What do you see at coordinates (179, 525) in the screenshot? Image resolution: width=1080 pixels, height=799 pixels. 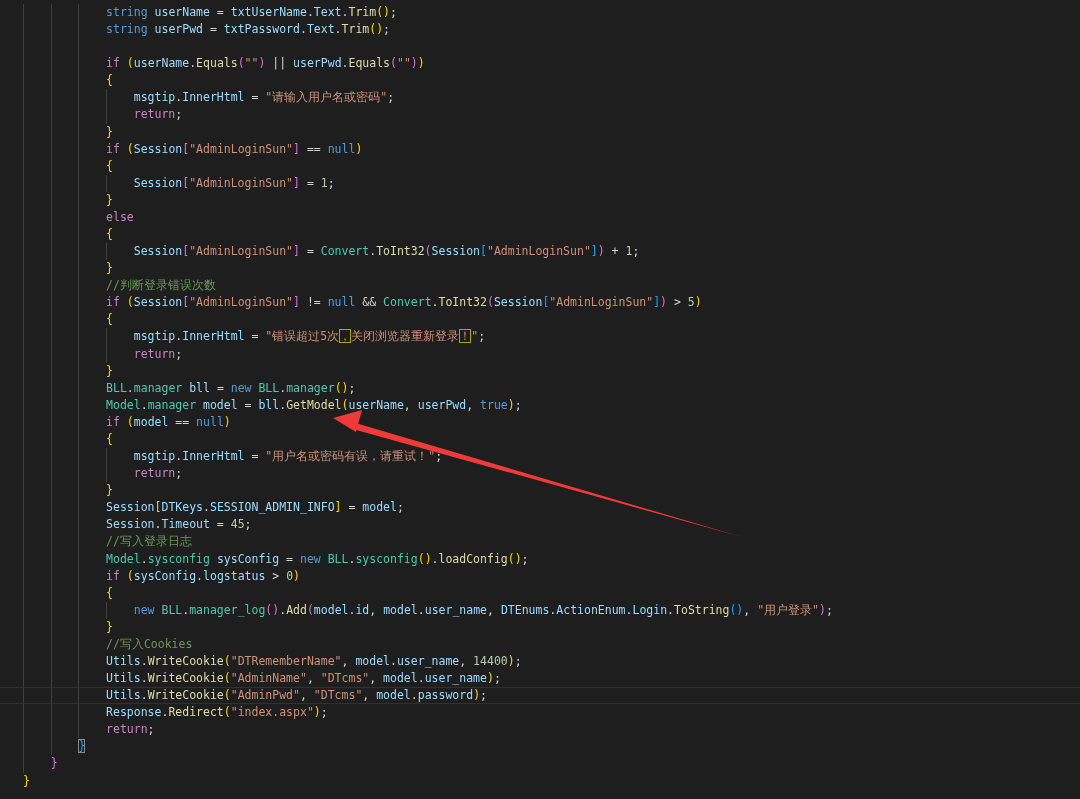 I see `code-line: Session.Timeout = 45;` at bounding box center [179, 525].